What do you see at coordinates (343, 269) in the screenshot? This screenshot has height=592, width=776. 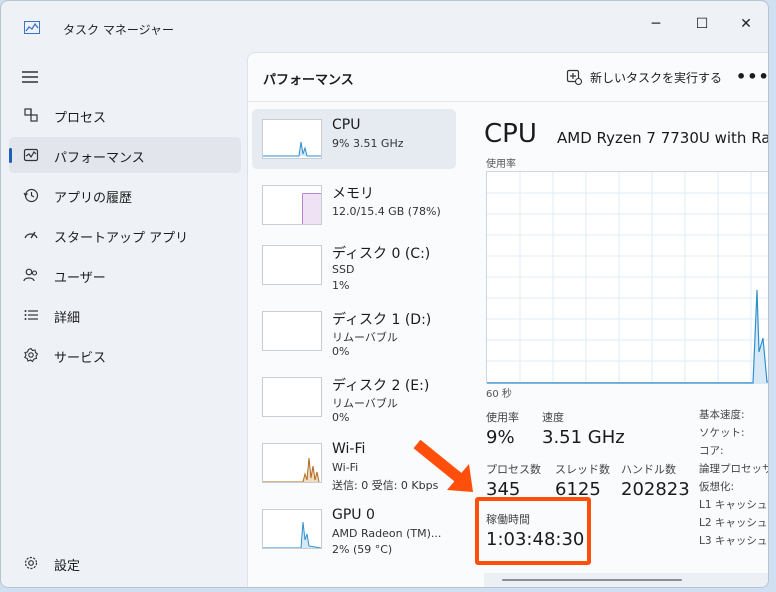 I see `device-detail: SSD` at bounding box center [343, 269].